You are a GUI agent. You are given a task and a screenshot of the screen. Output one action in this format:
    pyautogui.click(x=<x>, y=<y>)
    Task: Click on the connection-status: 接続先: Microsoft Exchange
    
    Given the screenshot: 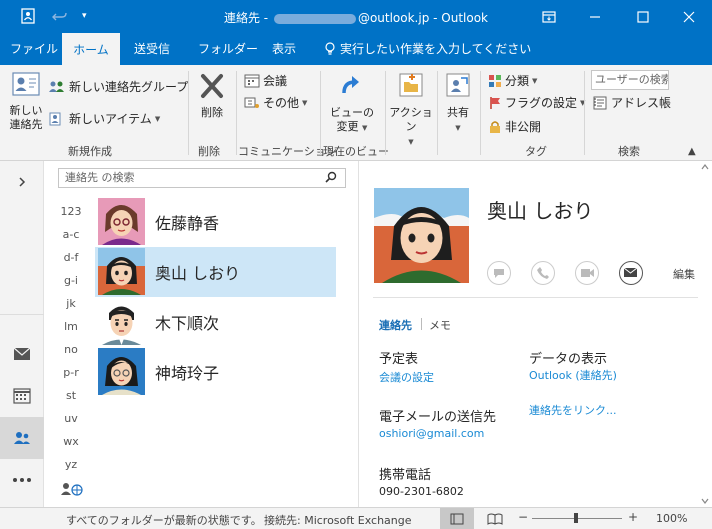 What is the action you would take?
    pyautogui.click(x=338, y=520)
    